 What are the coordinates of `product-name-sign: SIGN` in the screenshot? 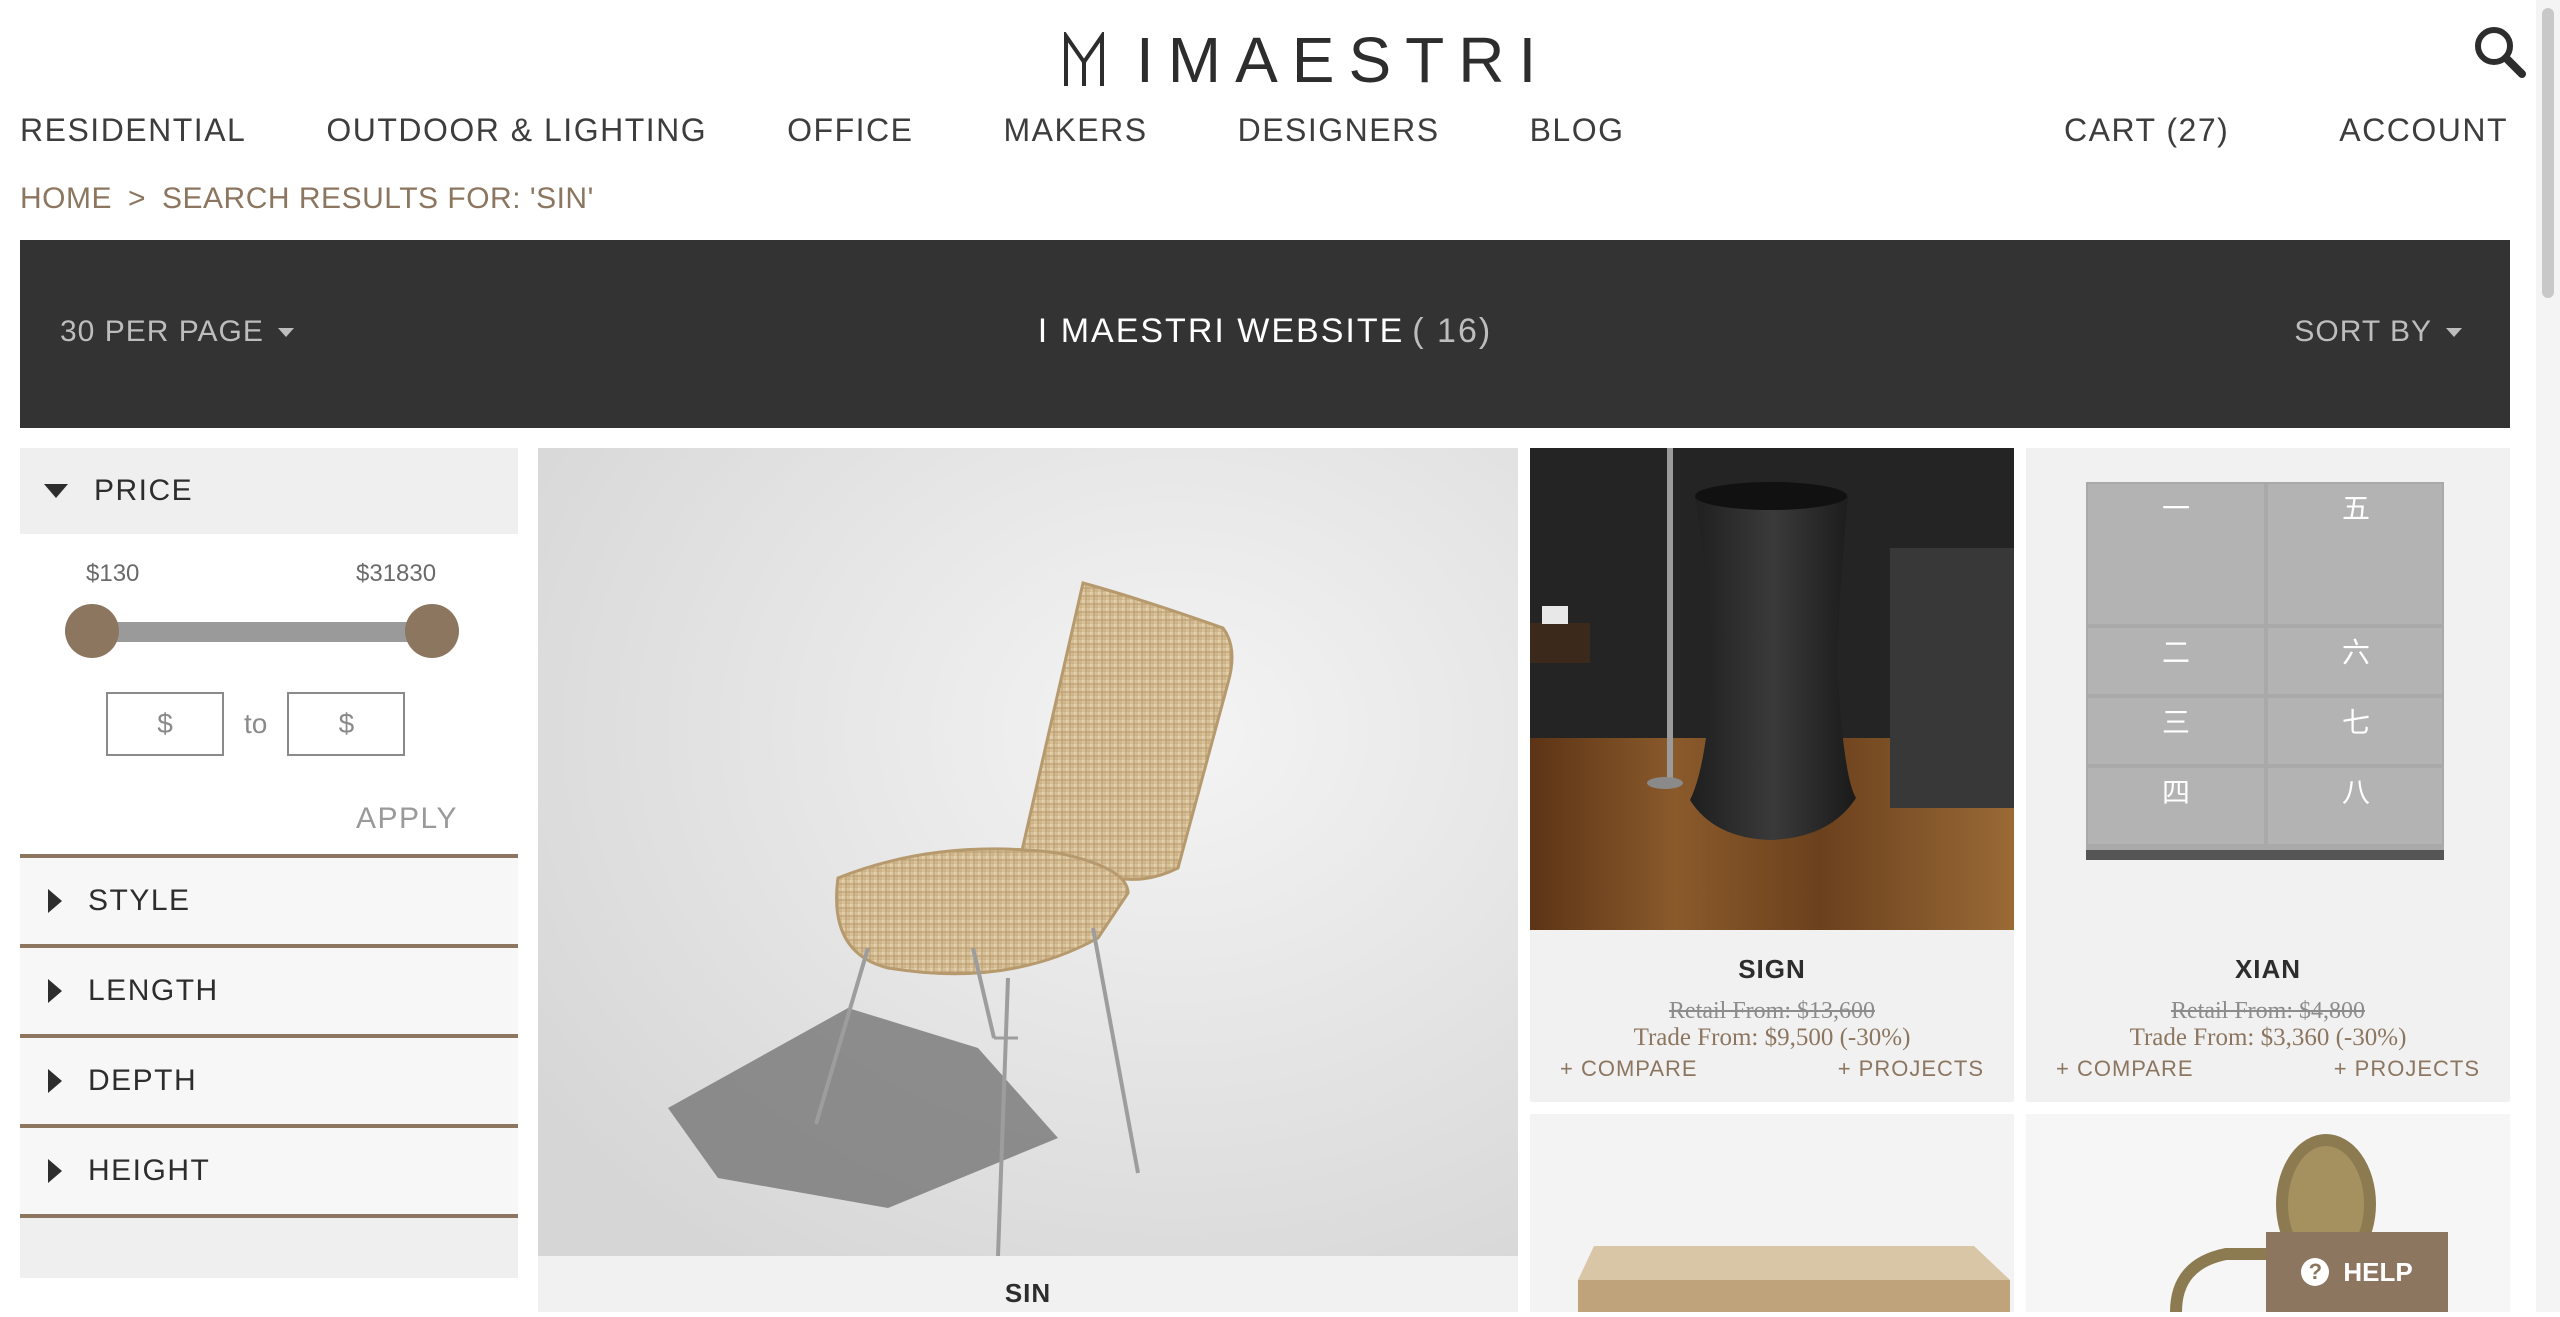 It's located at (1772, 969).